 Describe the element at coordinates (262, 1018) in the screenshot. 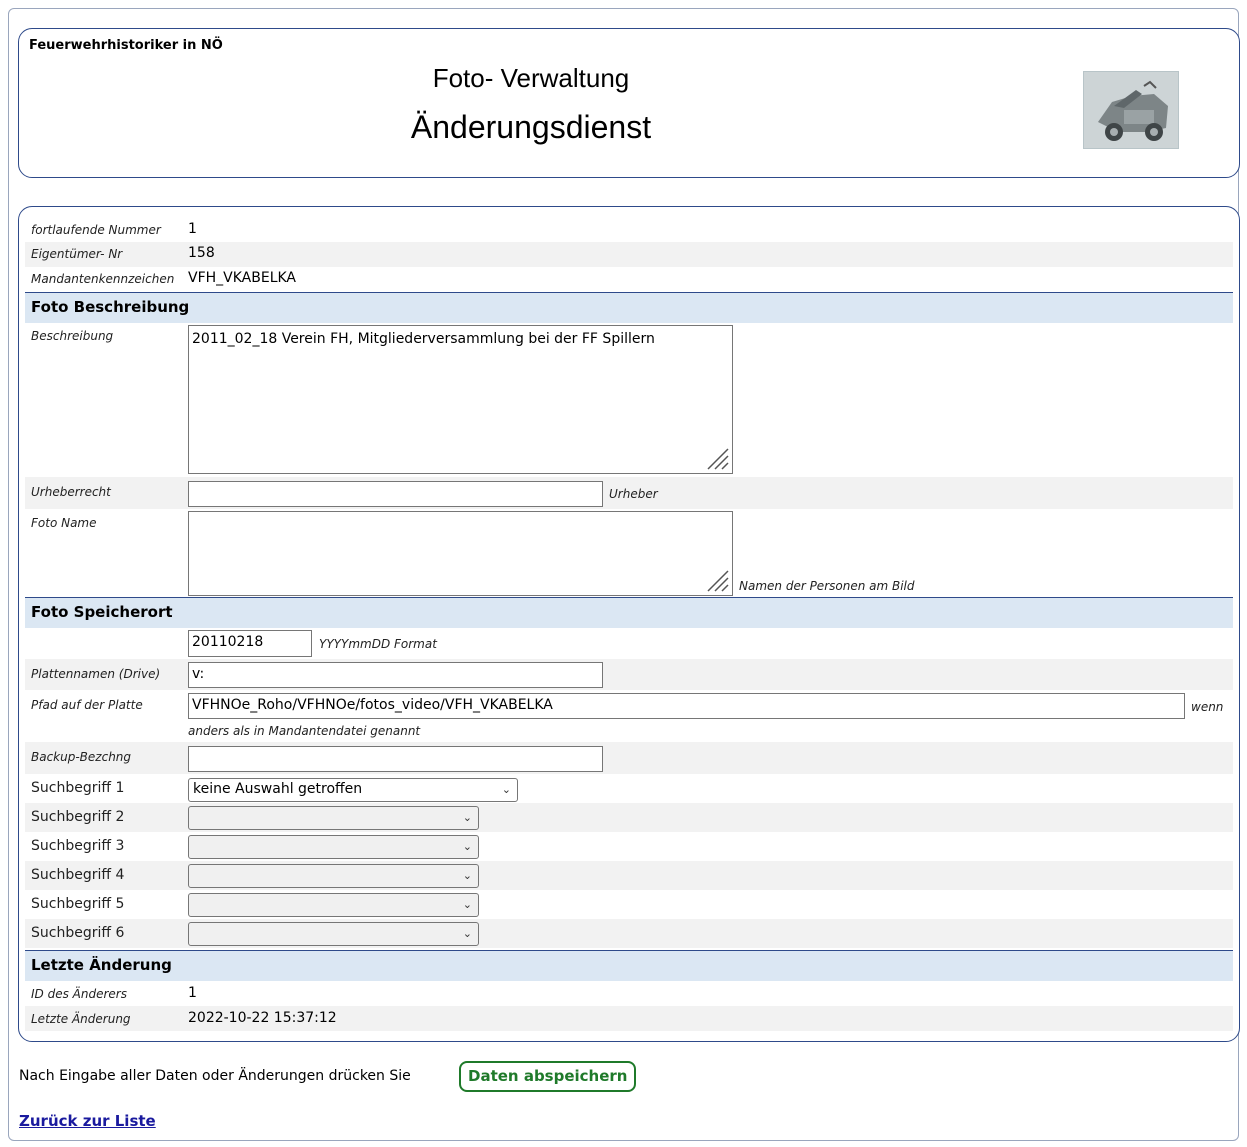

I see `last-change-value: 2022-10-22 15:37:12` at that location.